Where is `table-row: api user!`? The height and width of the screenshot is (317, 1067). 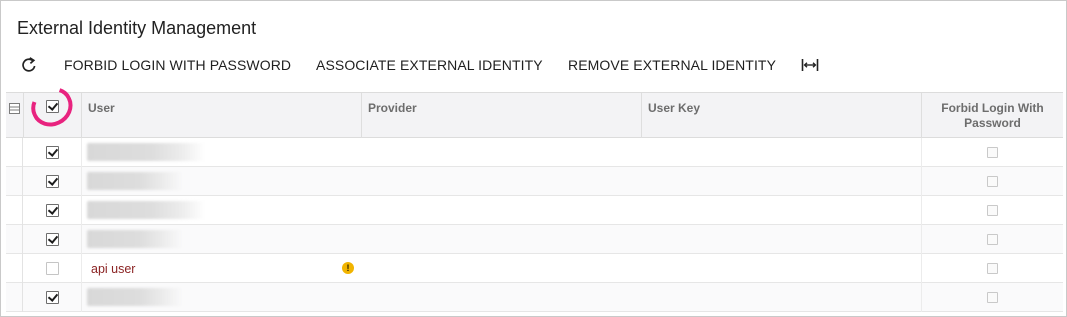 table-row: api user! is located at coordinates (534, 268).